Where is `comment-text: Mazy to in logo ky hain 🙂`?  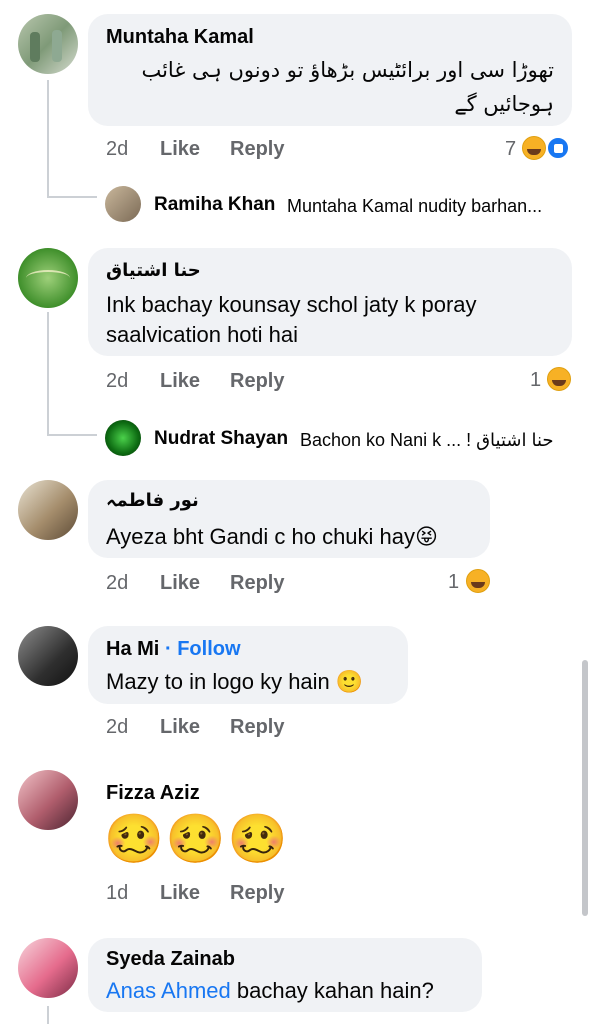 comment-text: Mazy to in logo ky hain 🙂 is located at coordinates (235, 681).